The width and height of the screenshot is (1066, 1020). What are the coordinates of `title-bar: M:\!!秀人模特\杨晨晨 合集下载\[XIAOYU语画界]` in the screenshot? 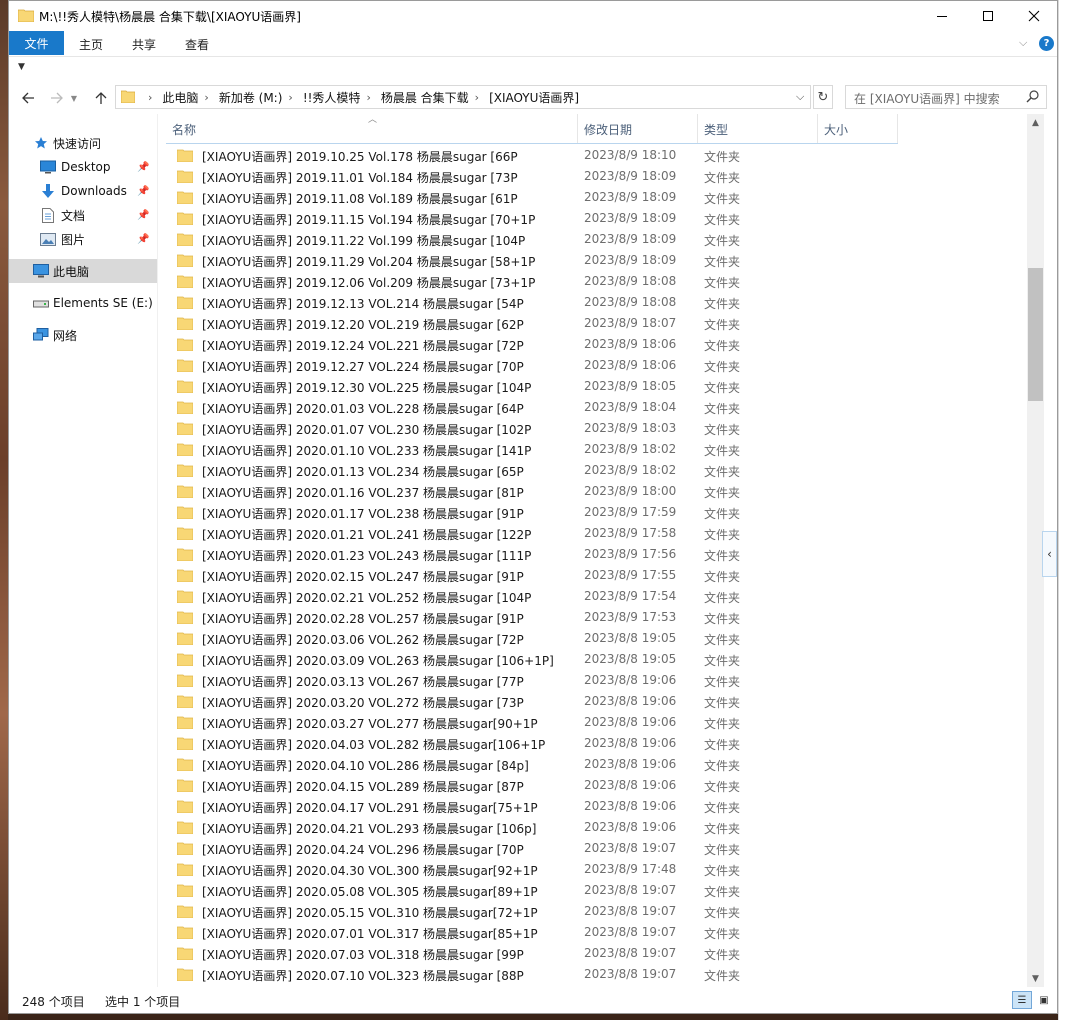 It's located at (533, 16).